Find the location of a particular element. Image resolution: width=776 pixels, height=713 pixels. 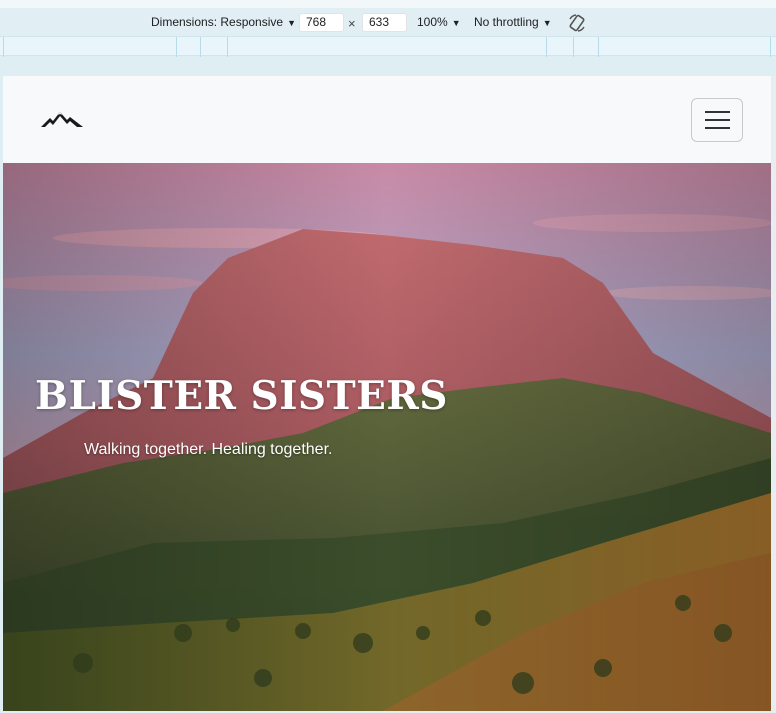

hero-title: BLISTER SISTERS is located at coordinates (241, 396).